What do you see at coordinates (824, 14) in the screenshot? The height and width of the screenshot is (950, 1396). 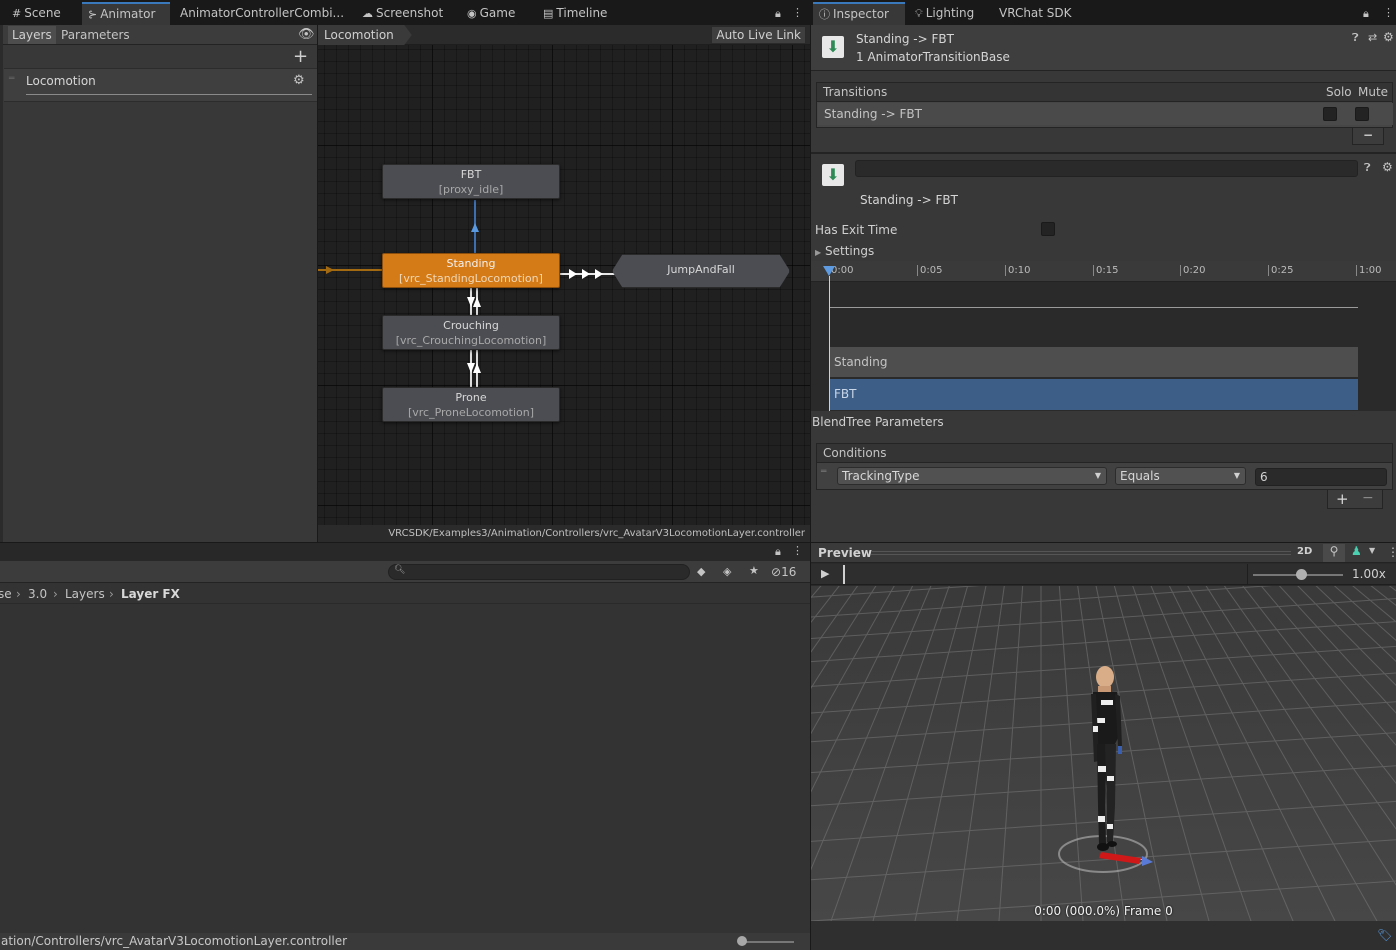 I see `info-icon: ⓘ` at bounding box center [824, 14].